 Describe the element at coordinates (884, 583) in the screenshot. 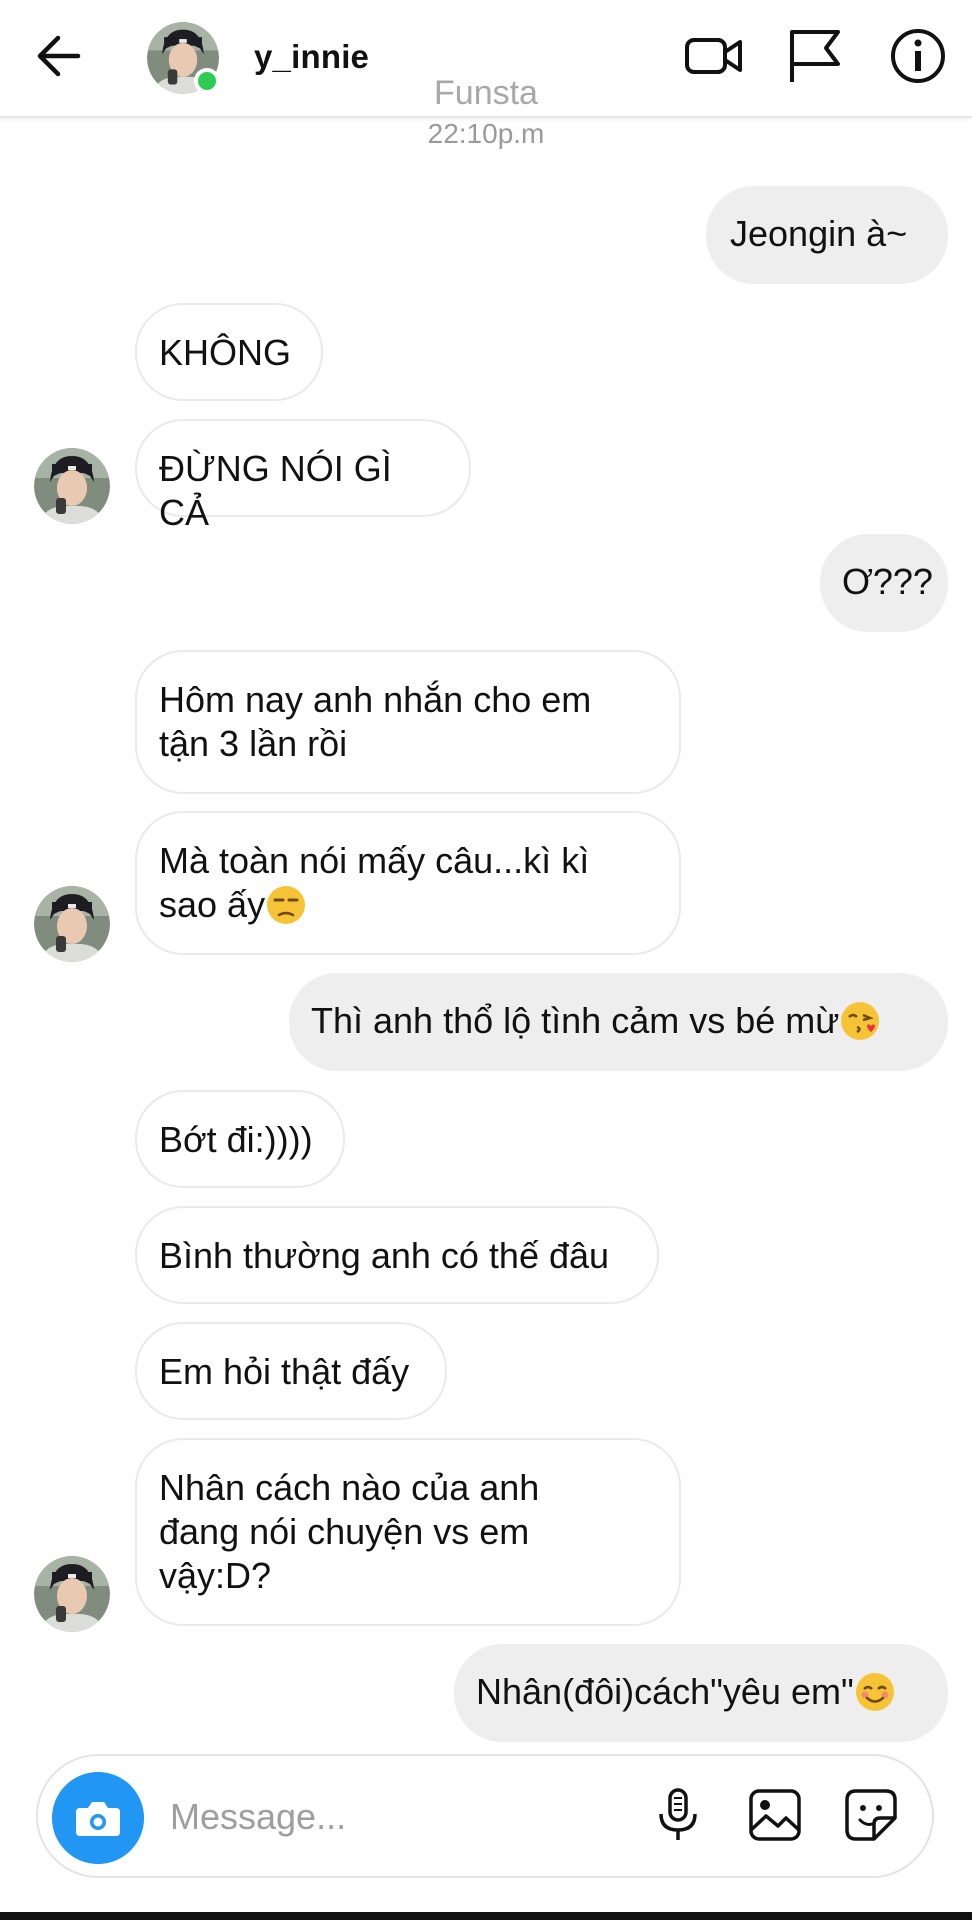

I see `outgoing-message: Ơ???` at that location.